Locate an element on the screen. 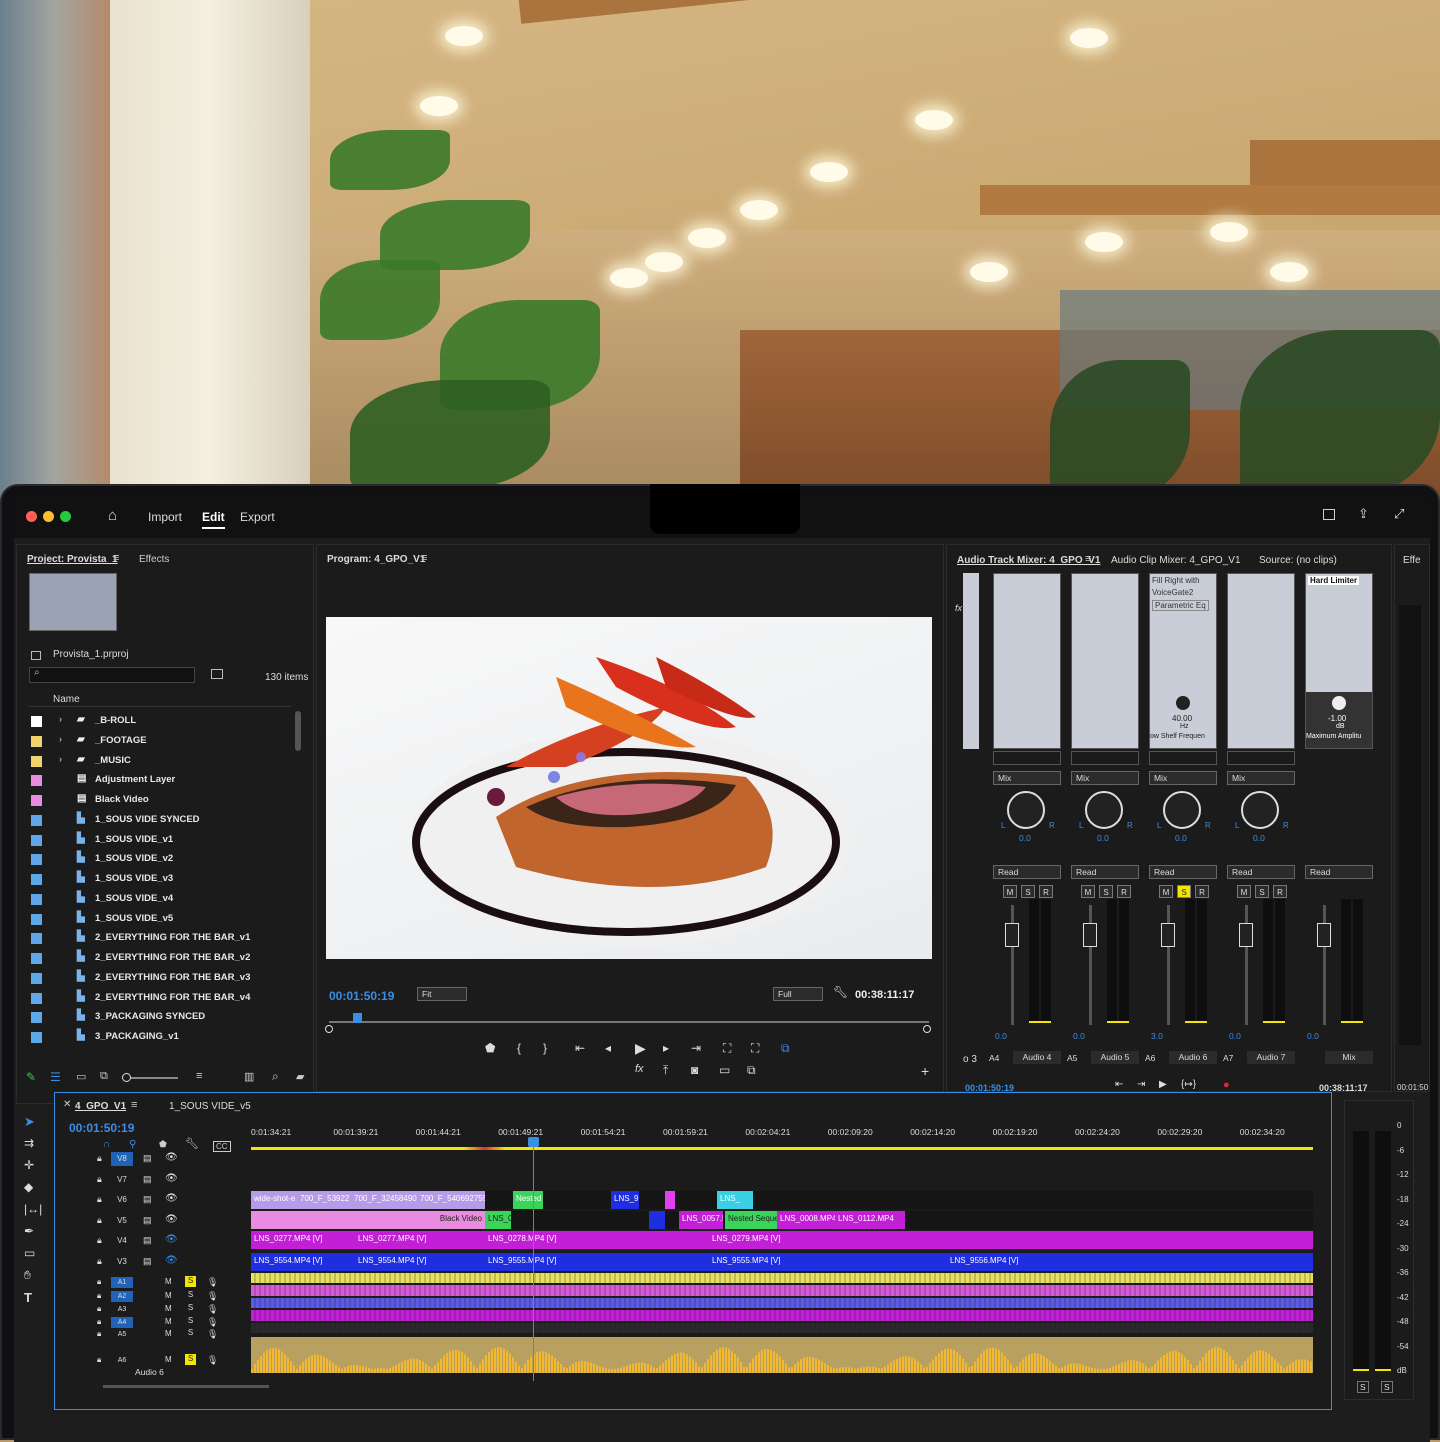 This screenshot has width=1440, height=1442. track-label: A1 is located at coordinates (122, 1282).